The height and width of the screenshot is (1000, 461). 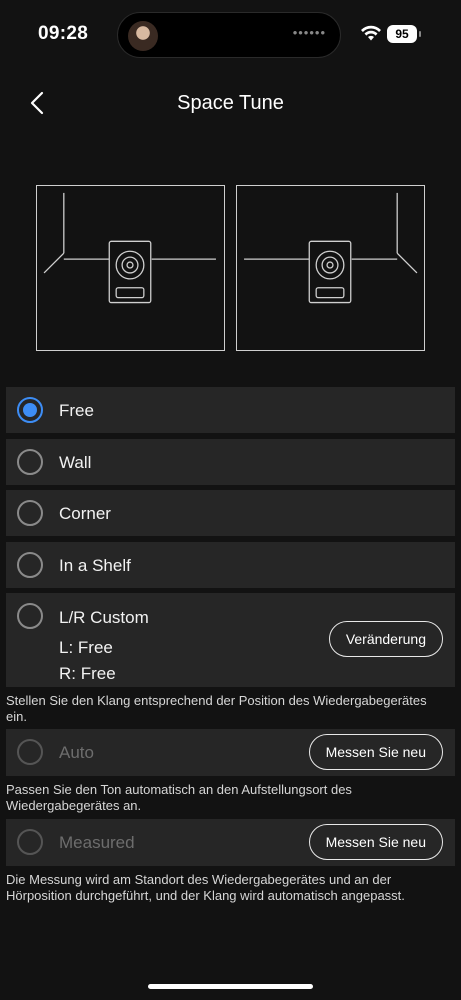 I want to click on option-label: Free, so click(x=76, y=410).